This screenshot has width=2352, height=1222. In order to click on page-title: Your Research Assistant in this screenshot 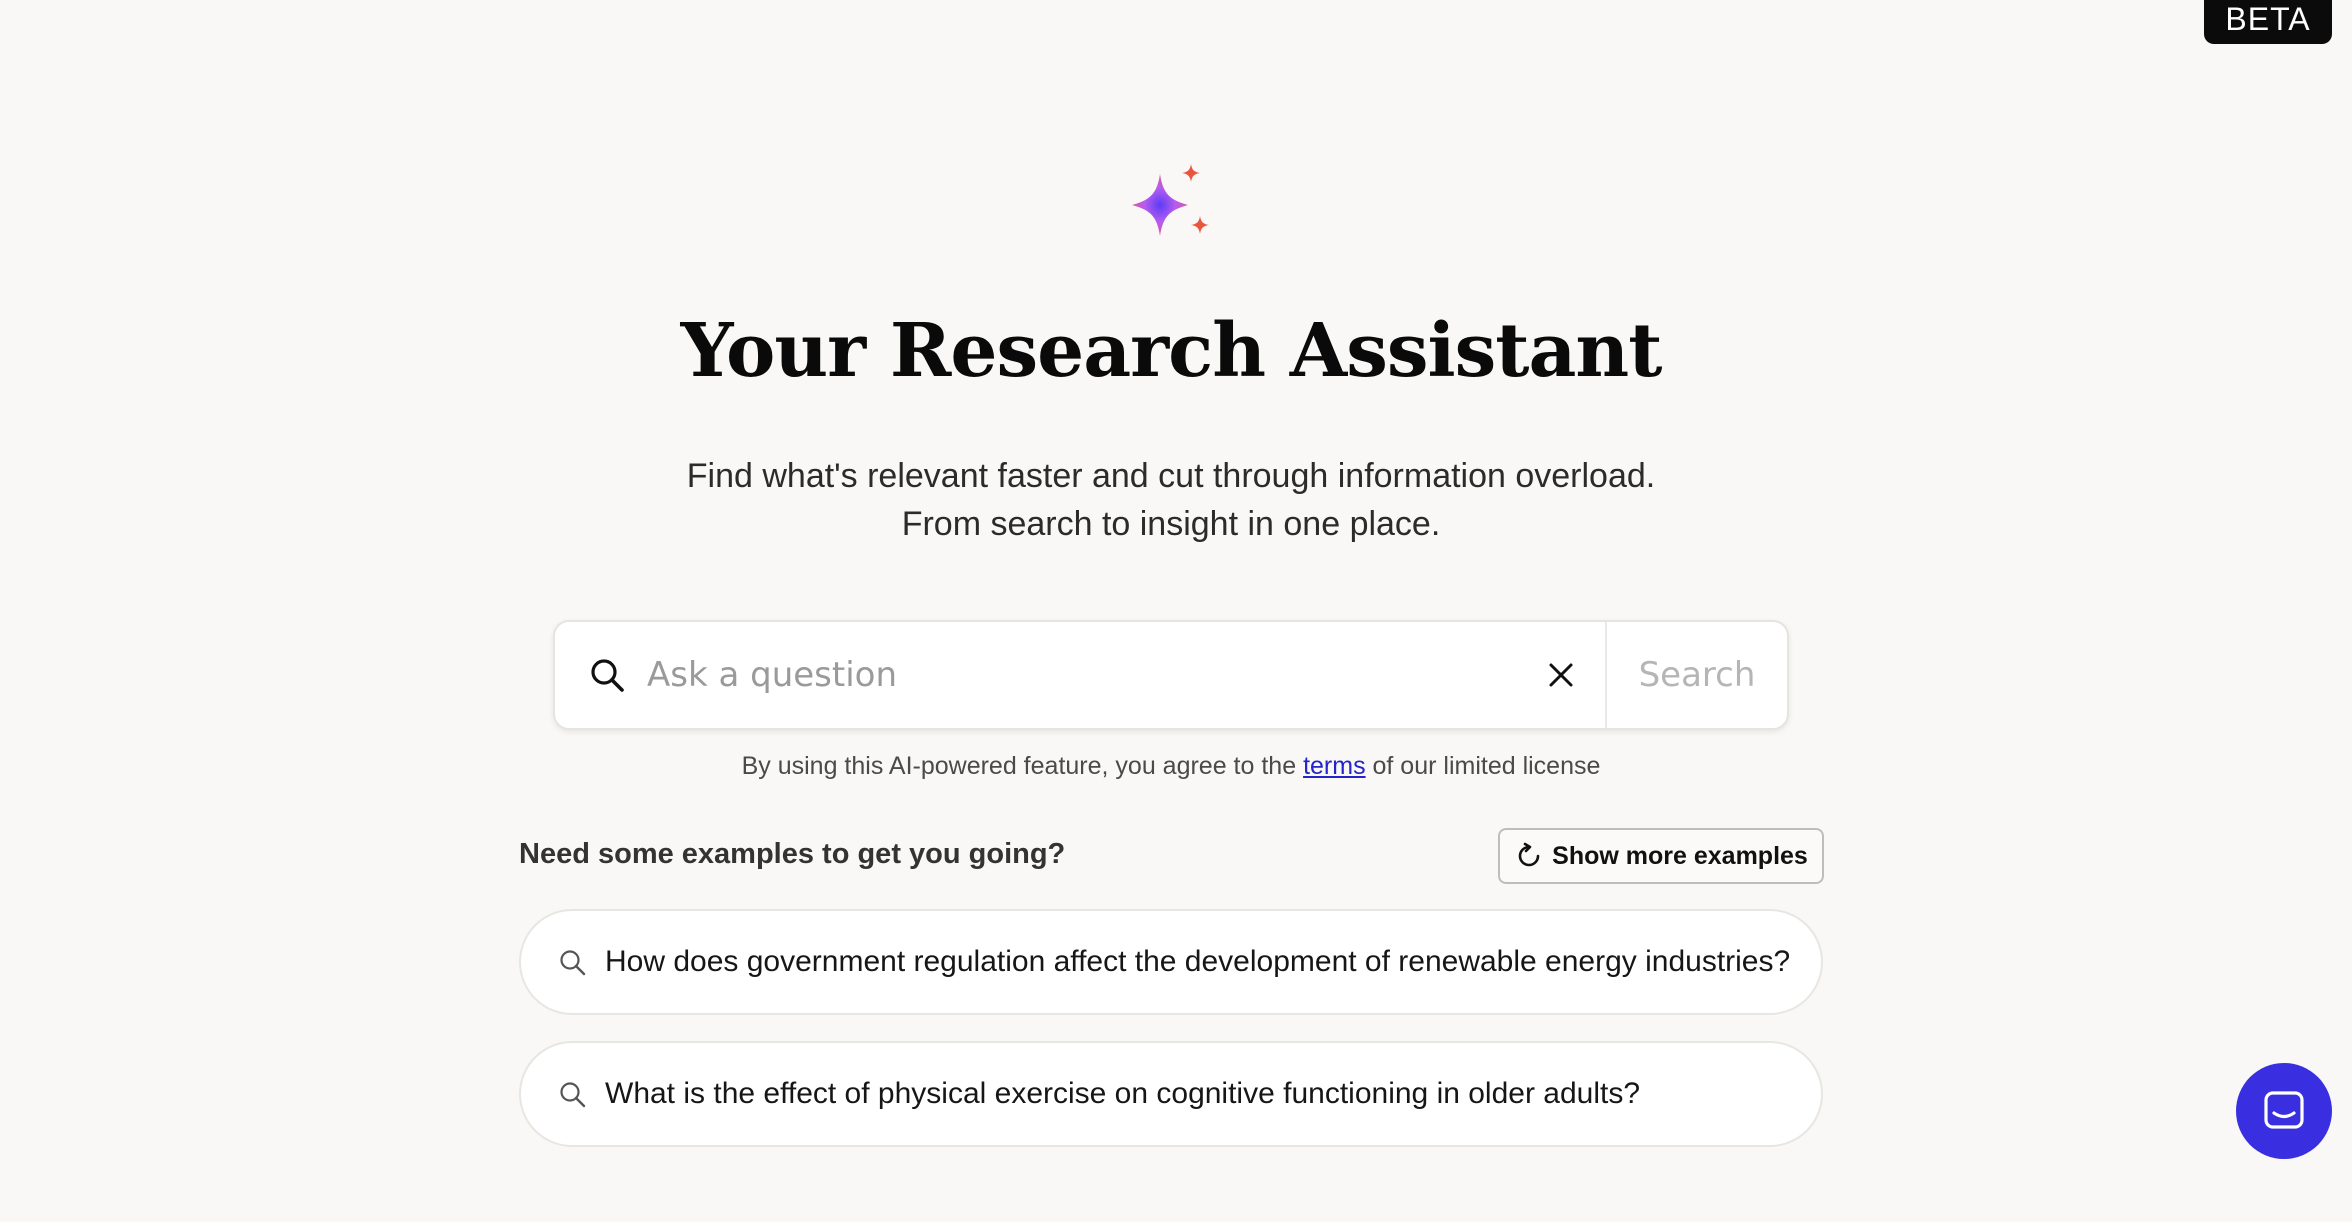, I will do `click(1171, 351)`.